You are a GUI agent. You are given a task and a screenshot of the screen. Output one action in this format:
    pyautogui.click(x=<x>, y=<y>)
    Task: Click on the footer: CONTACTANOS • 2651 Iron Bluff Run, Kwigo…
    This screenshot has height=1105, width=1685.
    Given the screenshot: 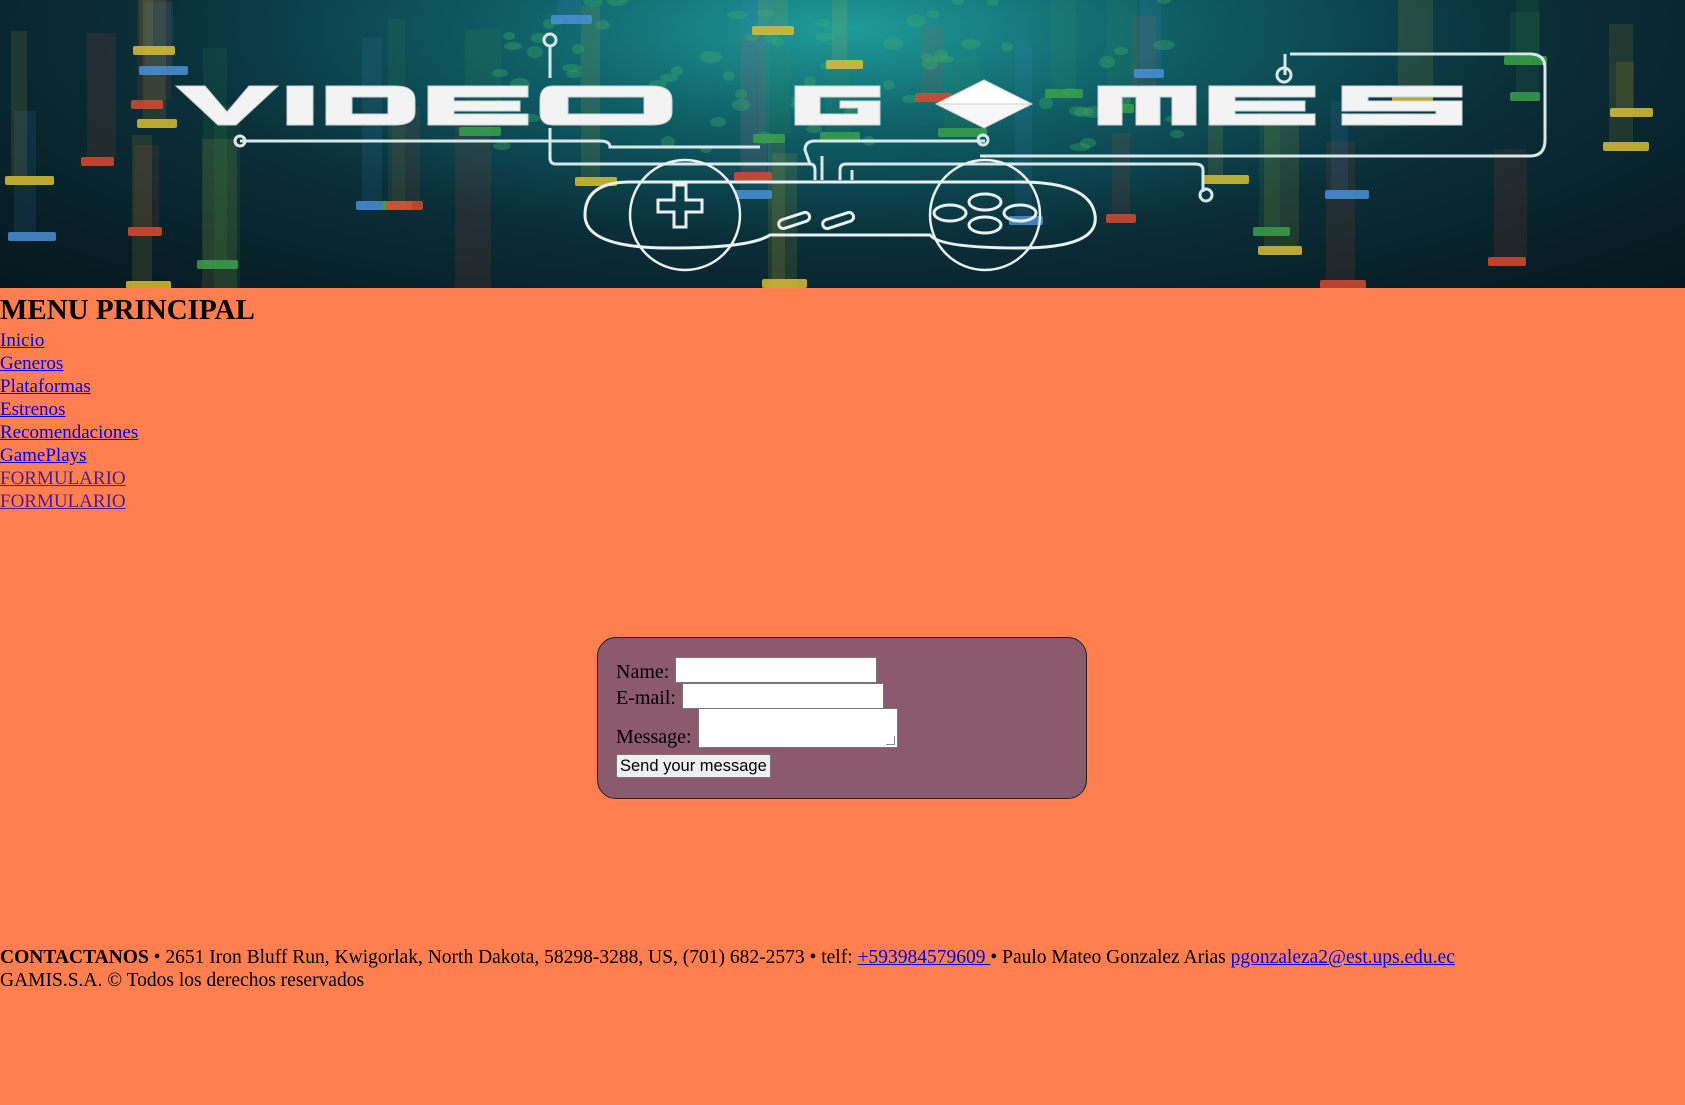 What is the action you would take?
    pyautogui.click(x=727, y=969)
    